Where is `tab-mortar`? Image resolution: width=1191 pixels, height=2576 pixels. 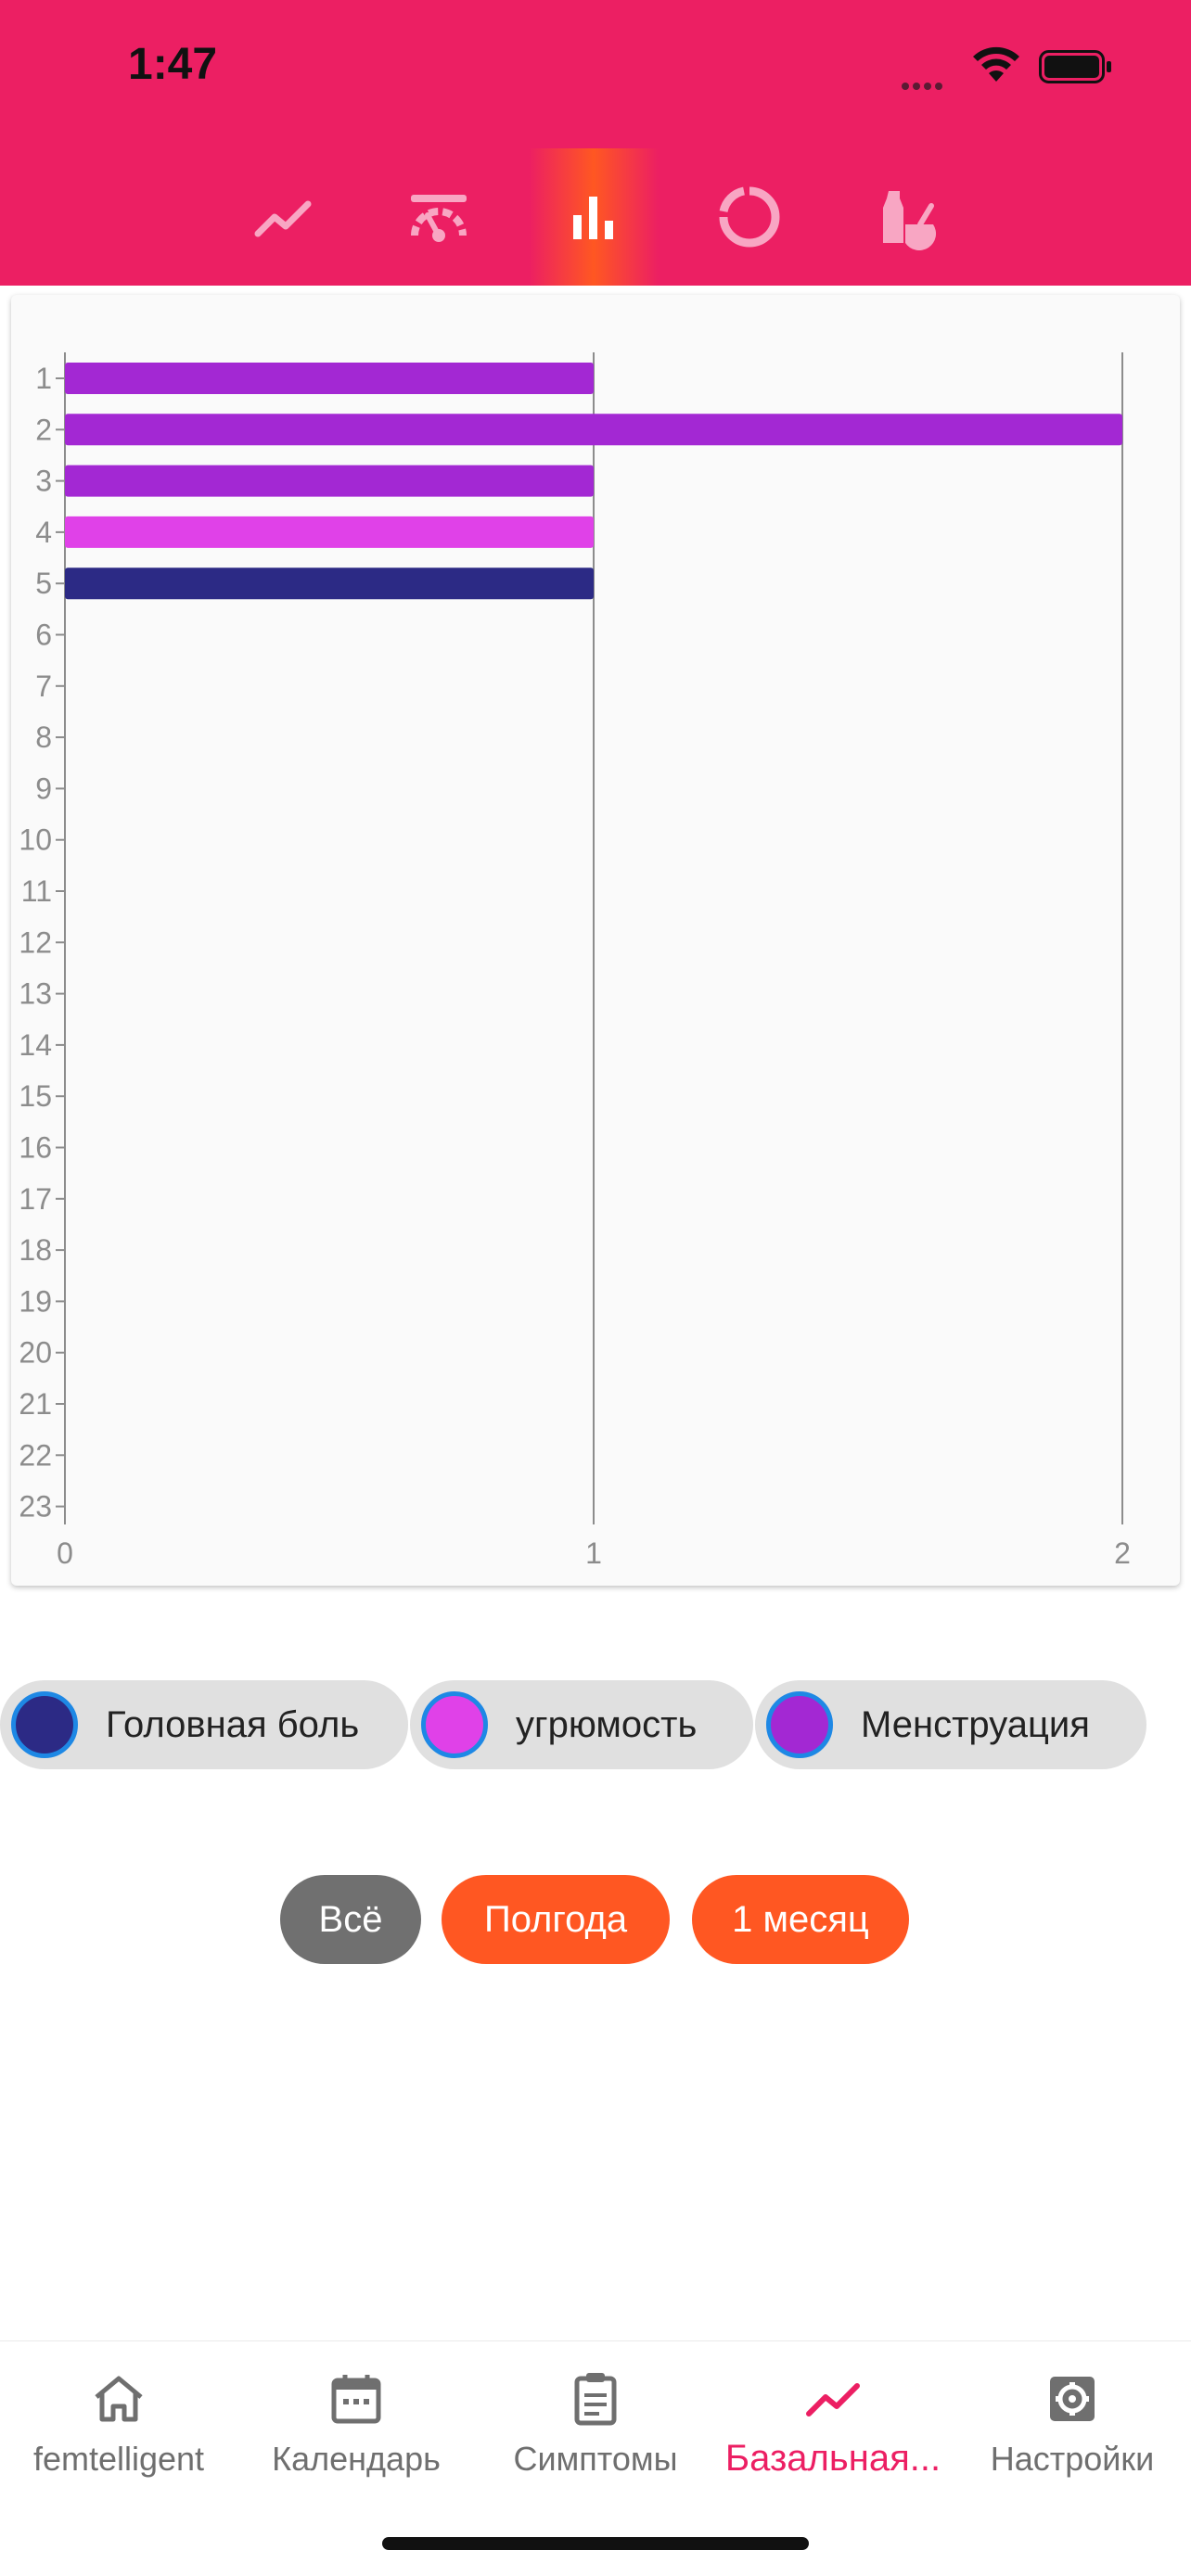 tab-mortar is located at coordinates (905, 217).